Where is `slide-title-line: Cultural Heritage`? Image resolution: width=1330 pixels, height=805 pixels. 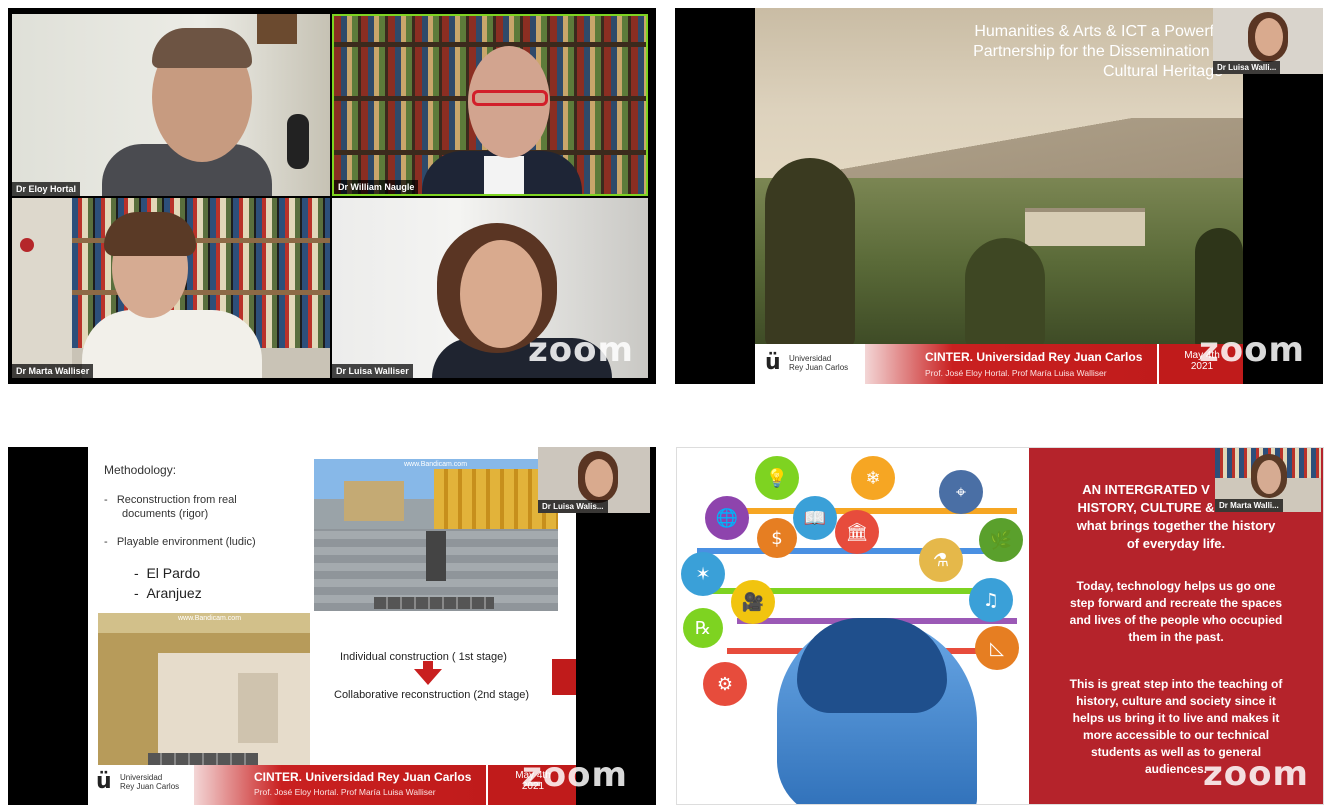 slide-title-line: Cultural Heritage is located at coordinates (1162, 71).